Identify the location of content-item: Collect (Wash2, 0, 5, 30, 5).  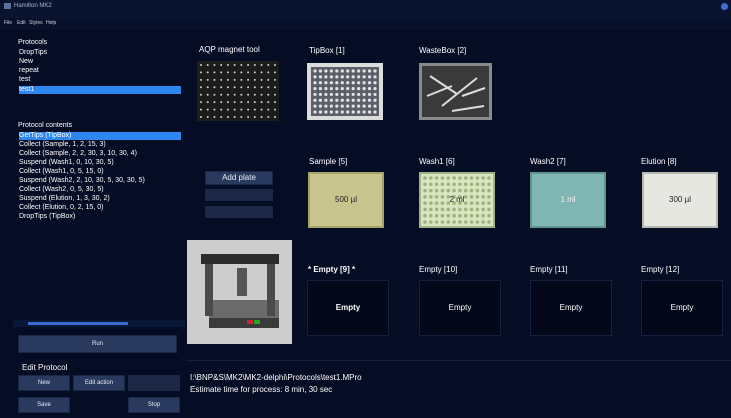
(100, 190).